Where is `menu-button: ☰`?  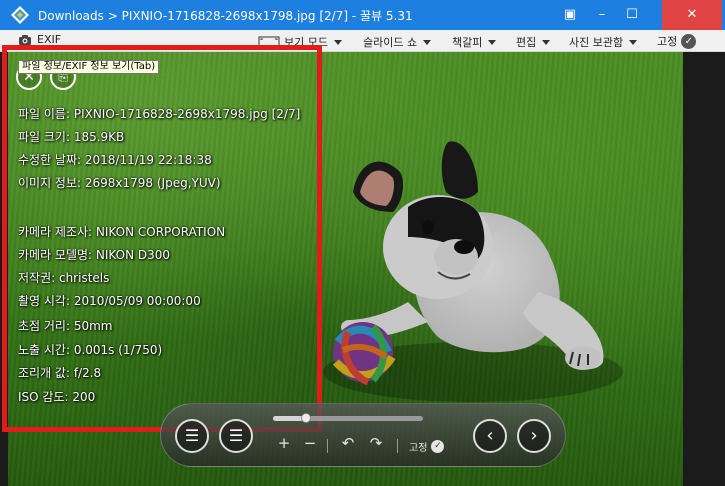 menu-button: ☰ is located at coordinates (192, 436).